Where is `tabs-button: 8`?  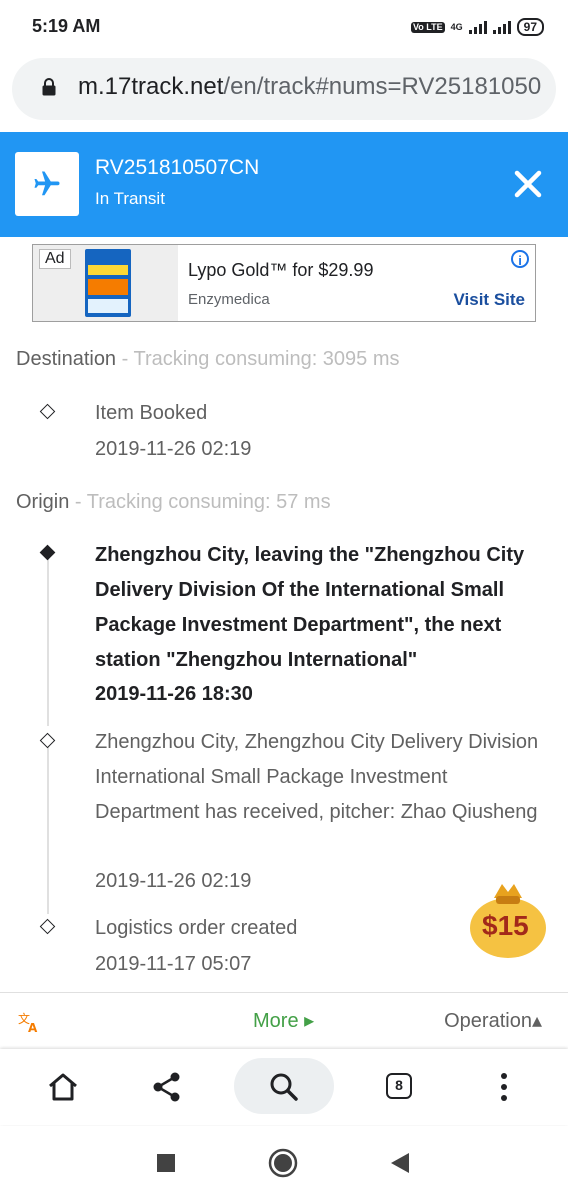
tabs-button: 8 is located at coordinates (399, 1086).